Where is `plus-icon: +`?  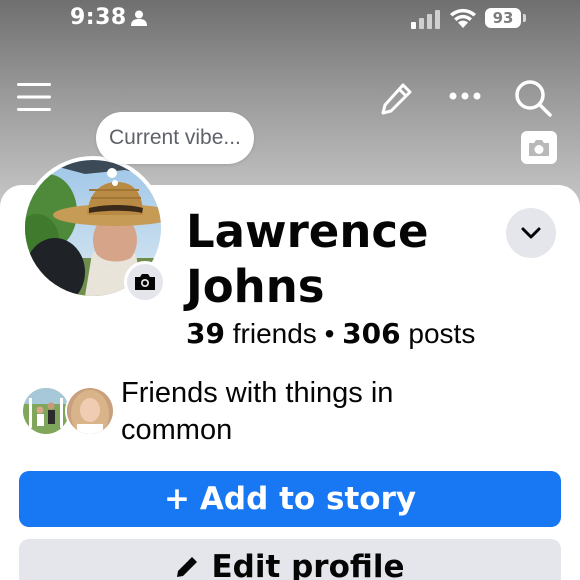 plus-icon: + is located at coordinates (176, 499).